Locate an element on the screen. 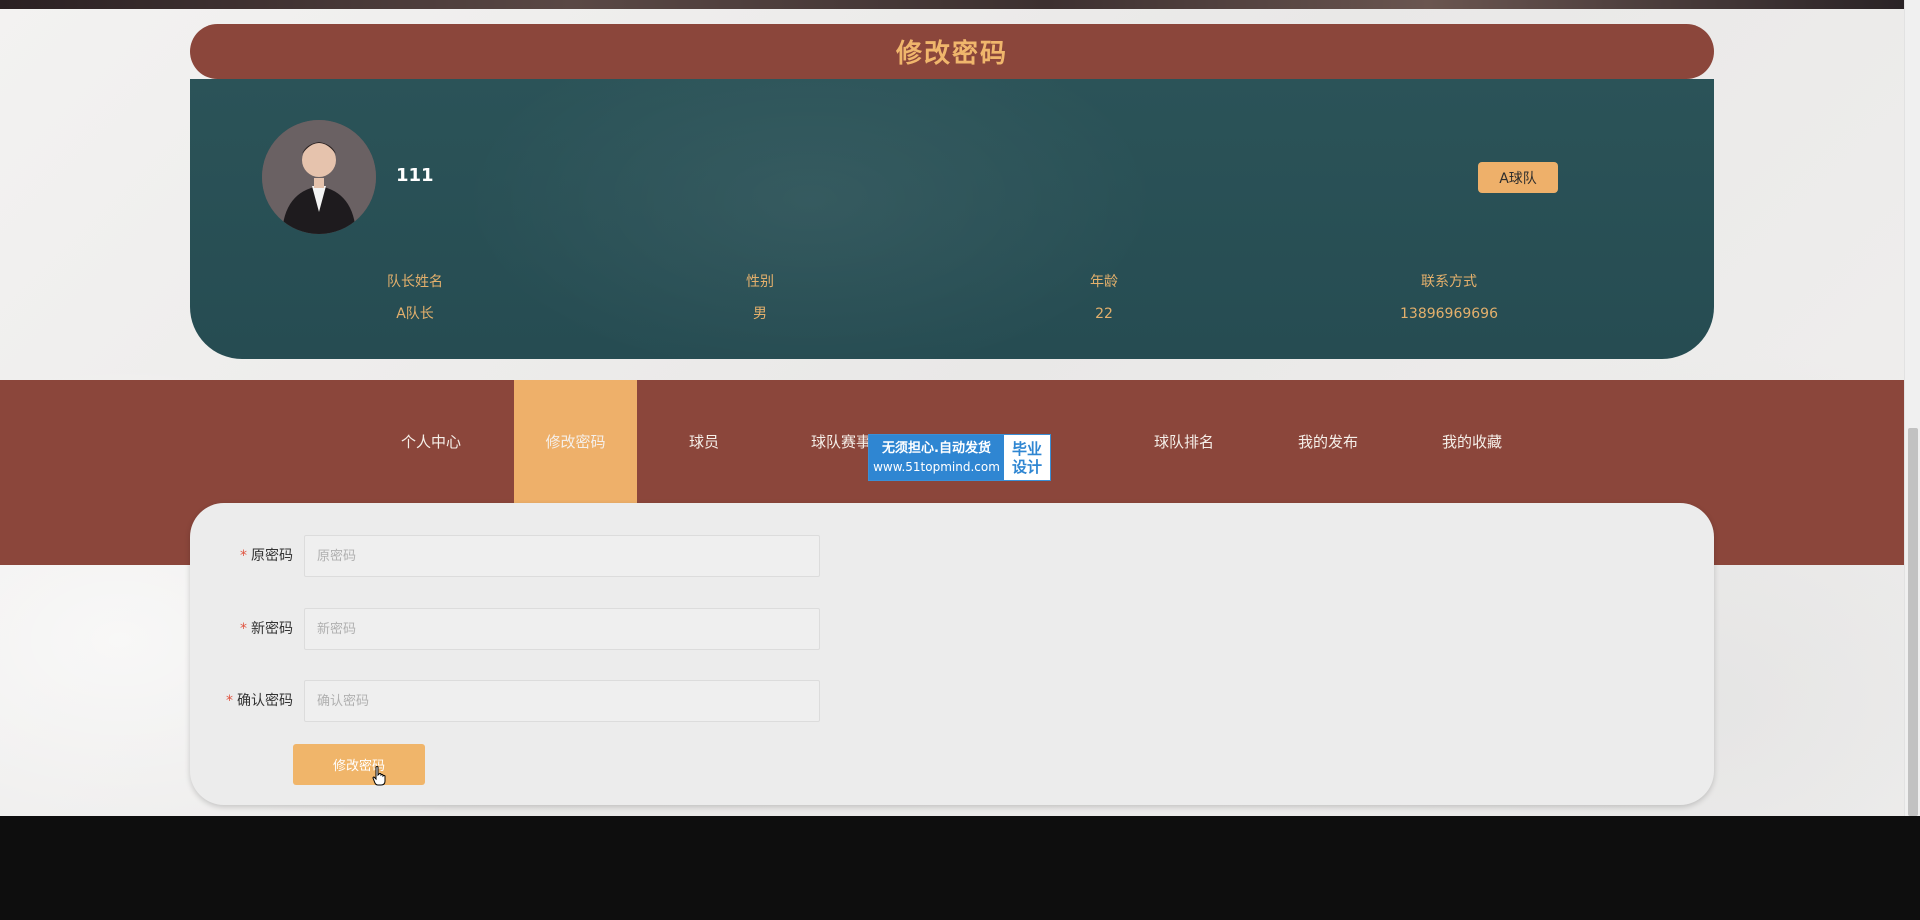 This screenshot has width=1920, height=920. header-banner-image is located at coordinates (952, 4).